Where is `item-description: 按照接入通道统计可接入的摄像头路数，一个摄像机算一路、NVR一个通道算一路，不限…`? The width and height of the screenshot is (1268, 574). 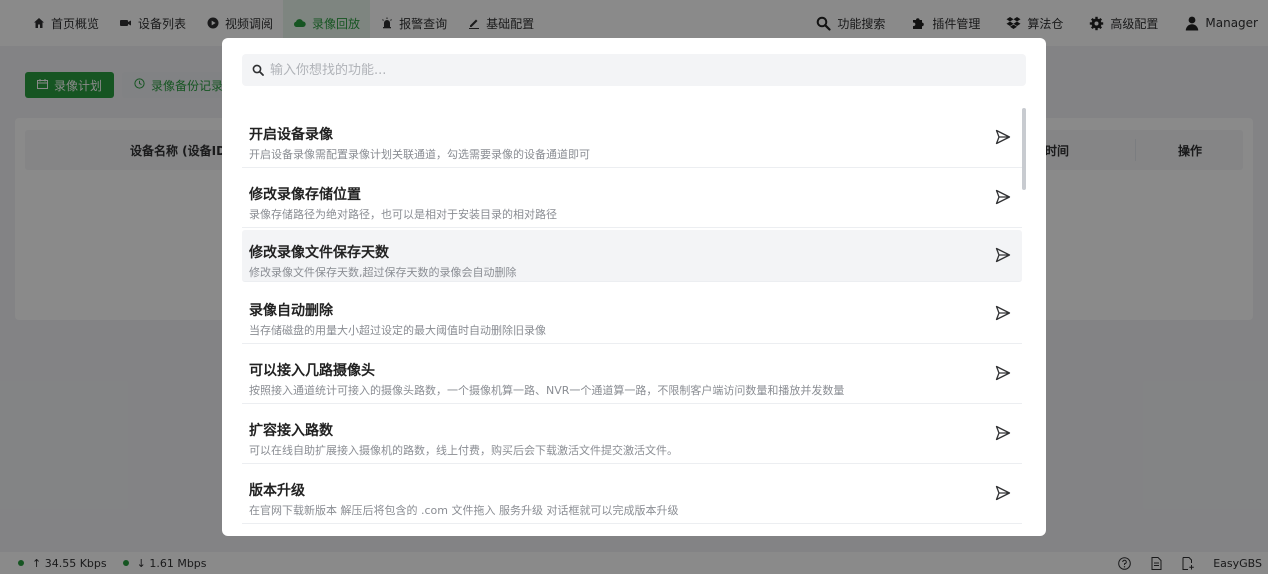 item-description: 按照接入通道统计可接入的摄像头路数，一个摄像机算一路、NVR一个通道算一路，不限… is located at coordinates (547, 390).